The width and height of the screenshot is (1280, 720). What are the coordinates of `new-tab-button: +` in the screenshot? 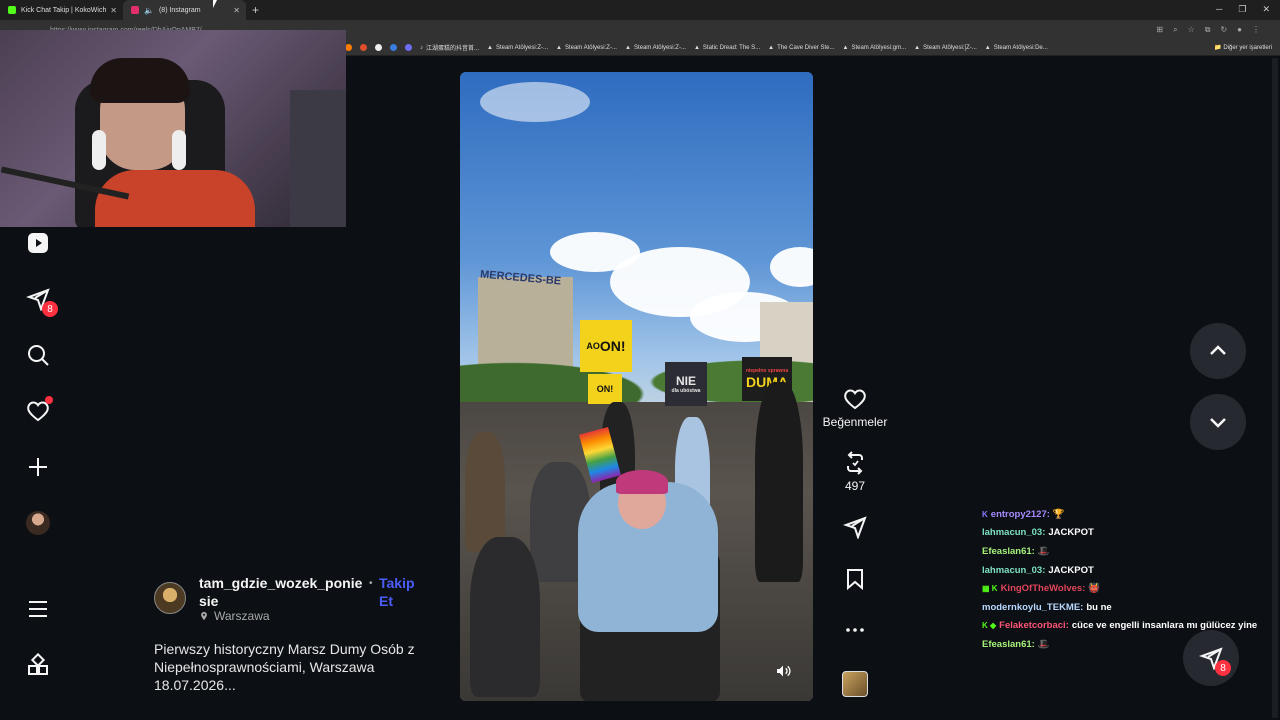 It's located at (255, 10).